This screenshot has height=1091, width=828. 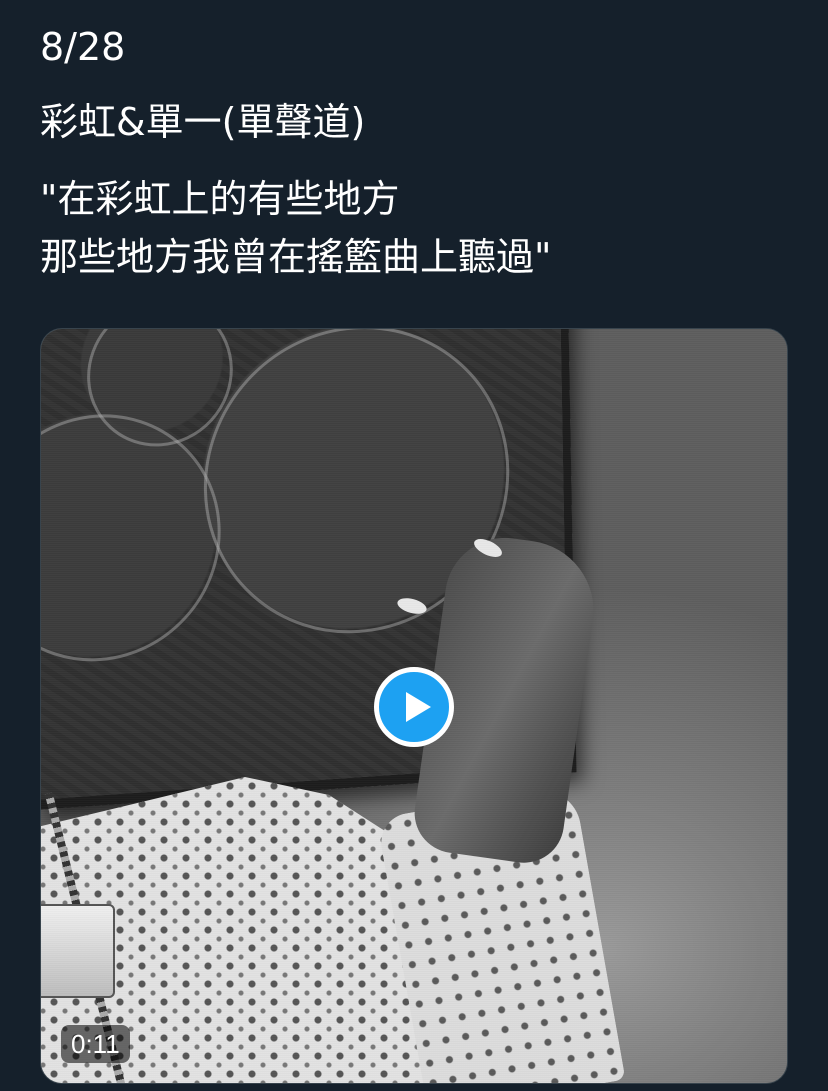 I want to click on video-duration: 0:11, so click(x=95, y=1044).